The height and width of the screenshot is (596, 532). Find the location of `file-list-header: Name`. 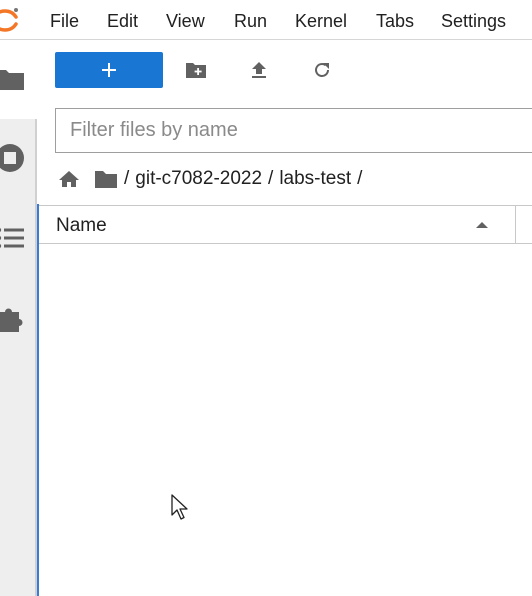

file-list-header: Name is located at coordinates (285, 224).